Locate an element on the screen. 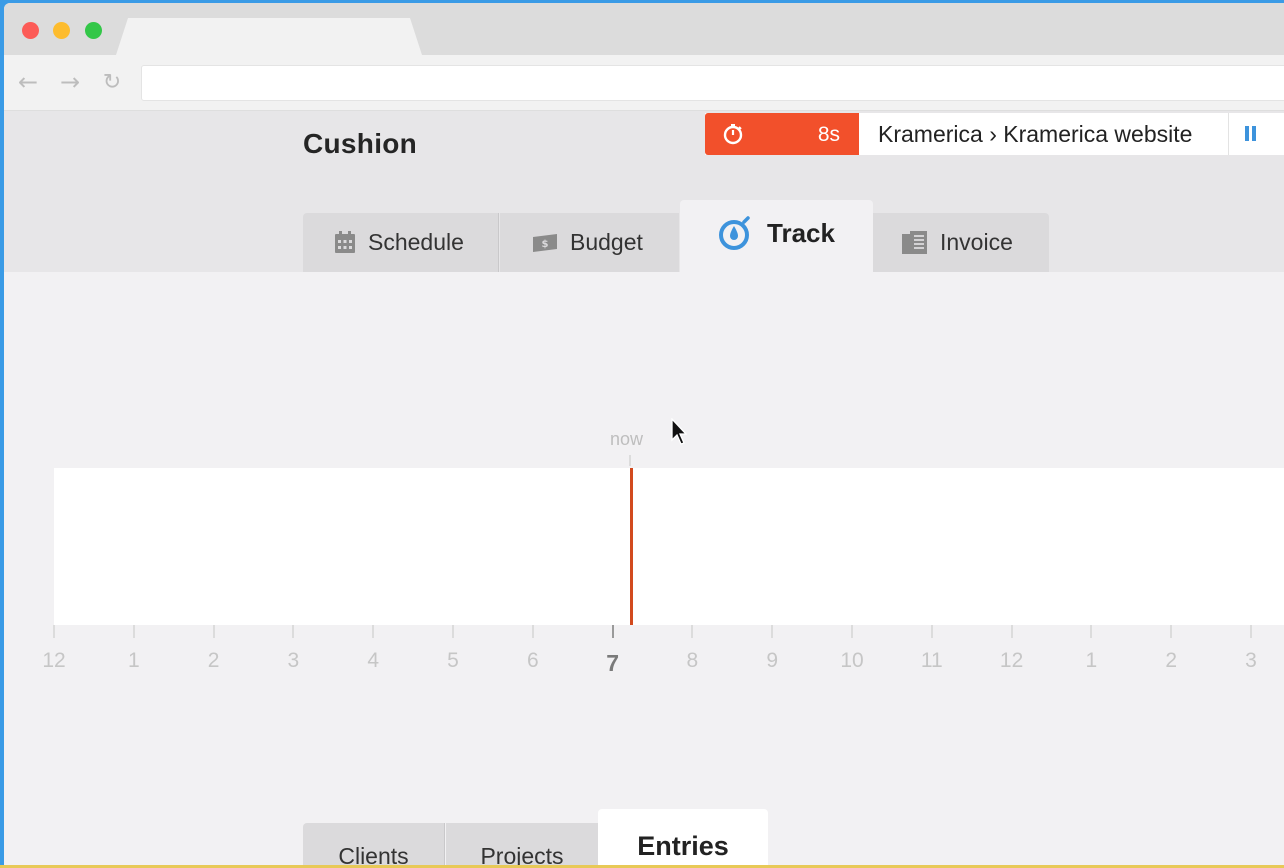 The height and width of the screenshot is (868, 1284). zoom-window-button is located at coordinates (93, 30).